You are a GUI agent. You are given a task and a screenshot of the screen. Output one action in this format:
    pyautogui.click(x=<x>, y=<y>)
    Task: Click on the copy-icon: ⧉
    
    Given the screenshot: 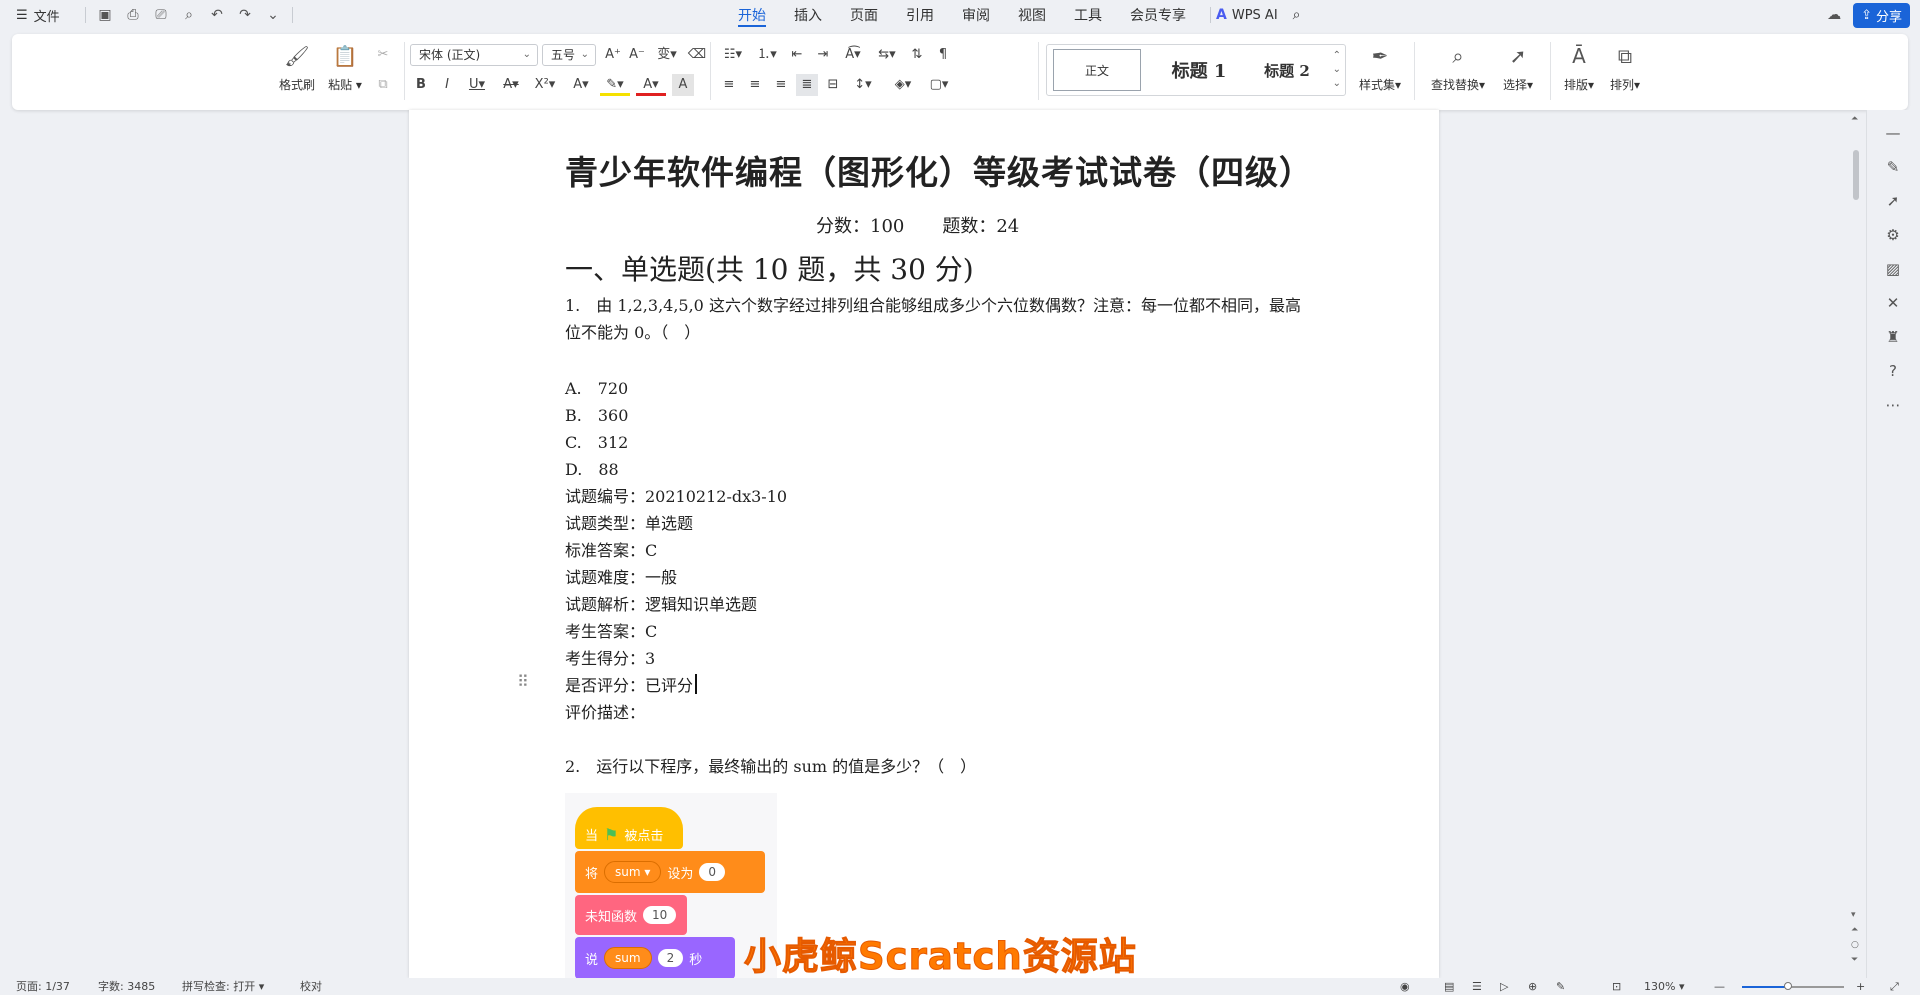 What is the action you would take?
    pyautogui.click(x=383, y=85)
    